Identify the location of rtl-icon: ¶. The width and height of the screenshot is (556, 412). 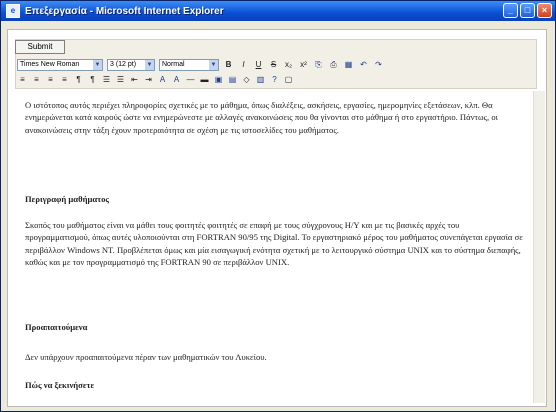
(92, 80).